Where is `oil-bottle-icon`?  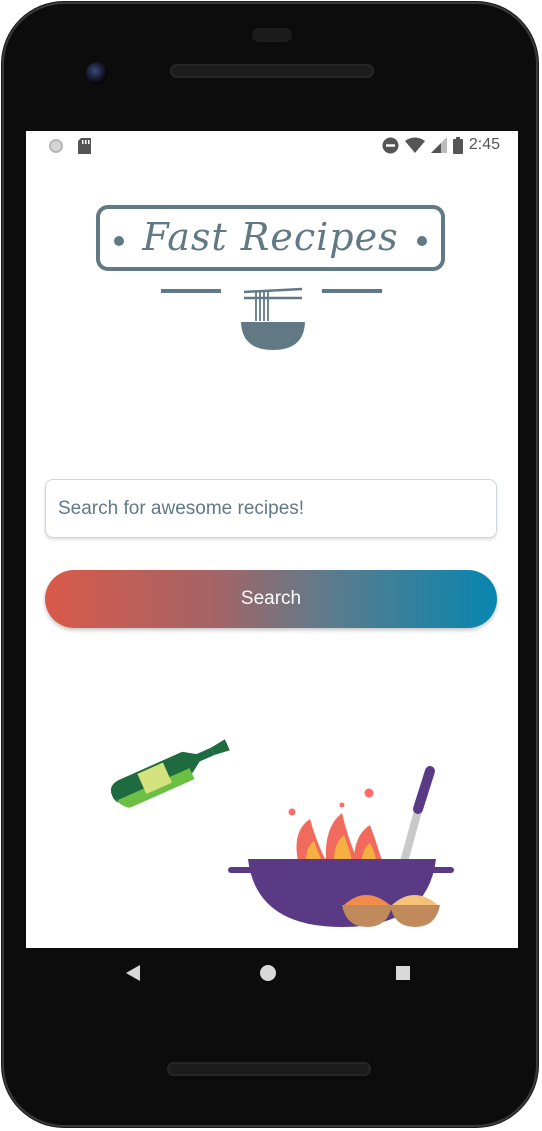 oil-bottle-icon is located at coordinates (170, 773).